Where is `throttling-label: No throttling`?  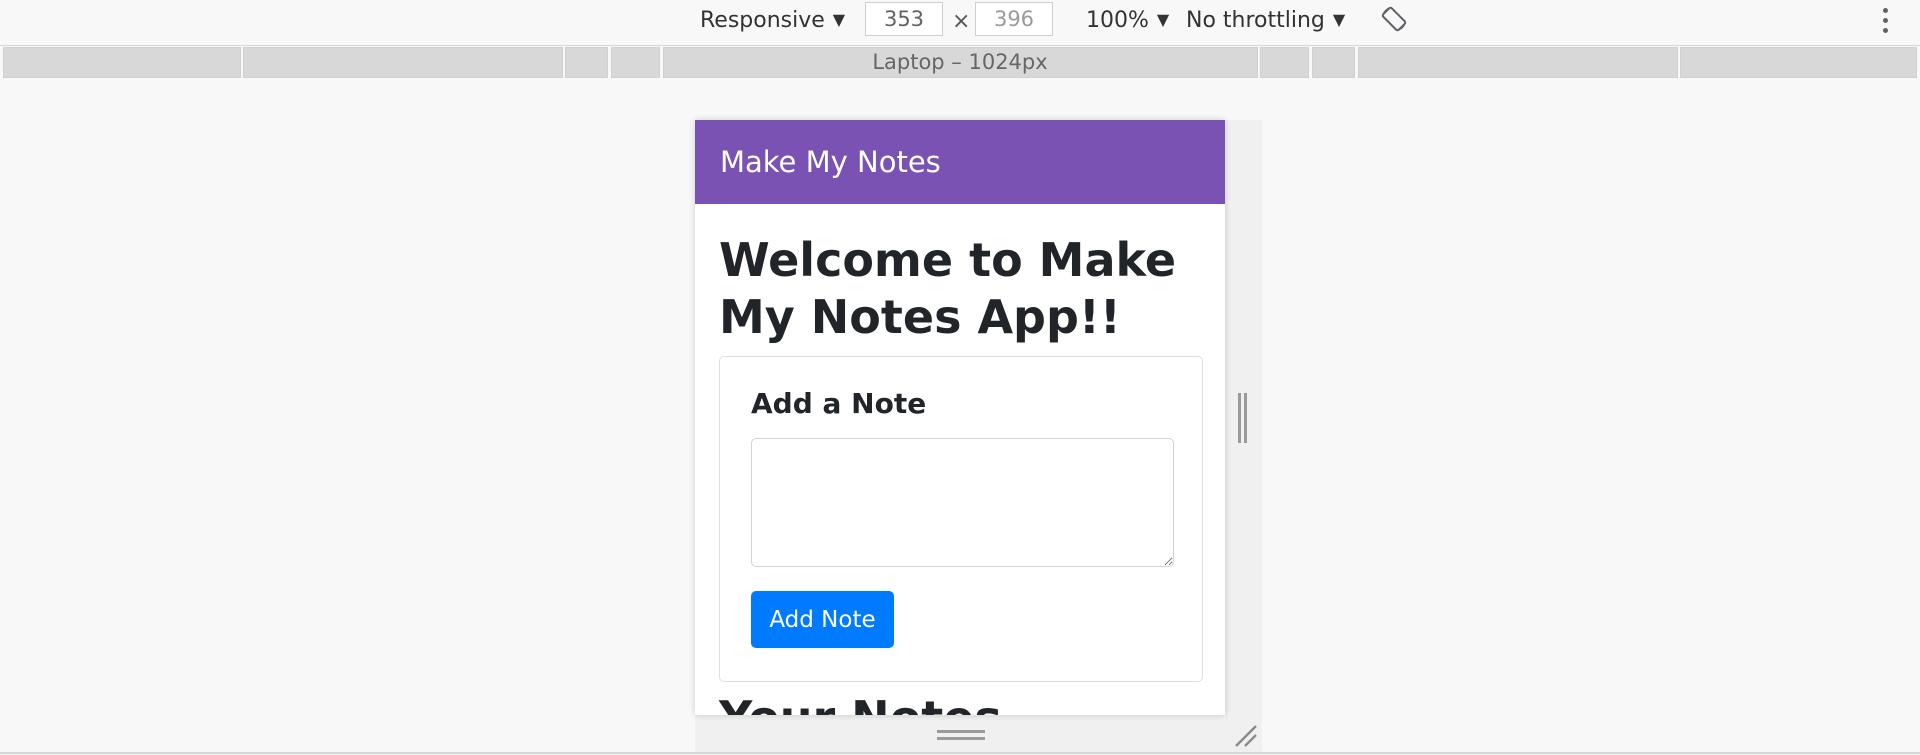
throttling-label: No throttling is located at coordinates (1255, 20).